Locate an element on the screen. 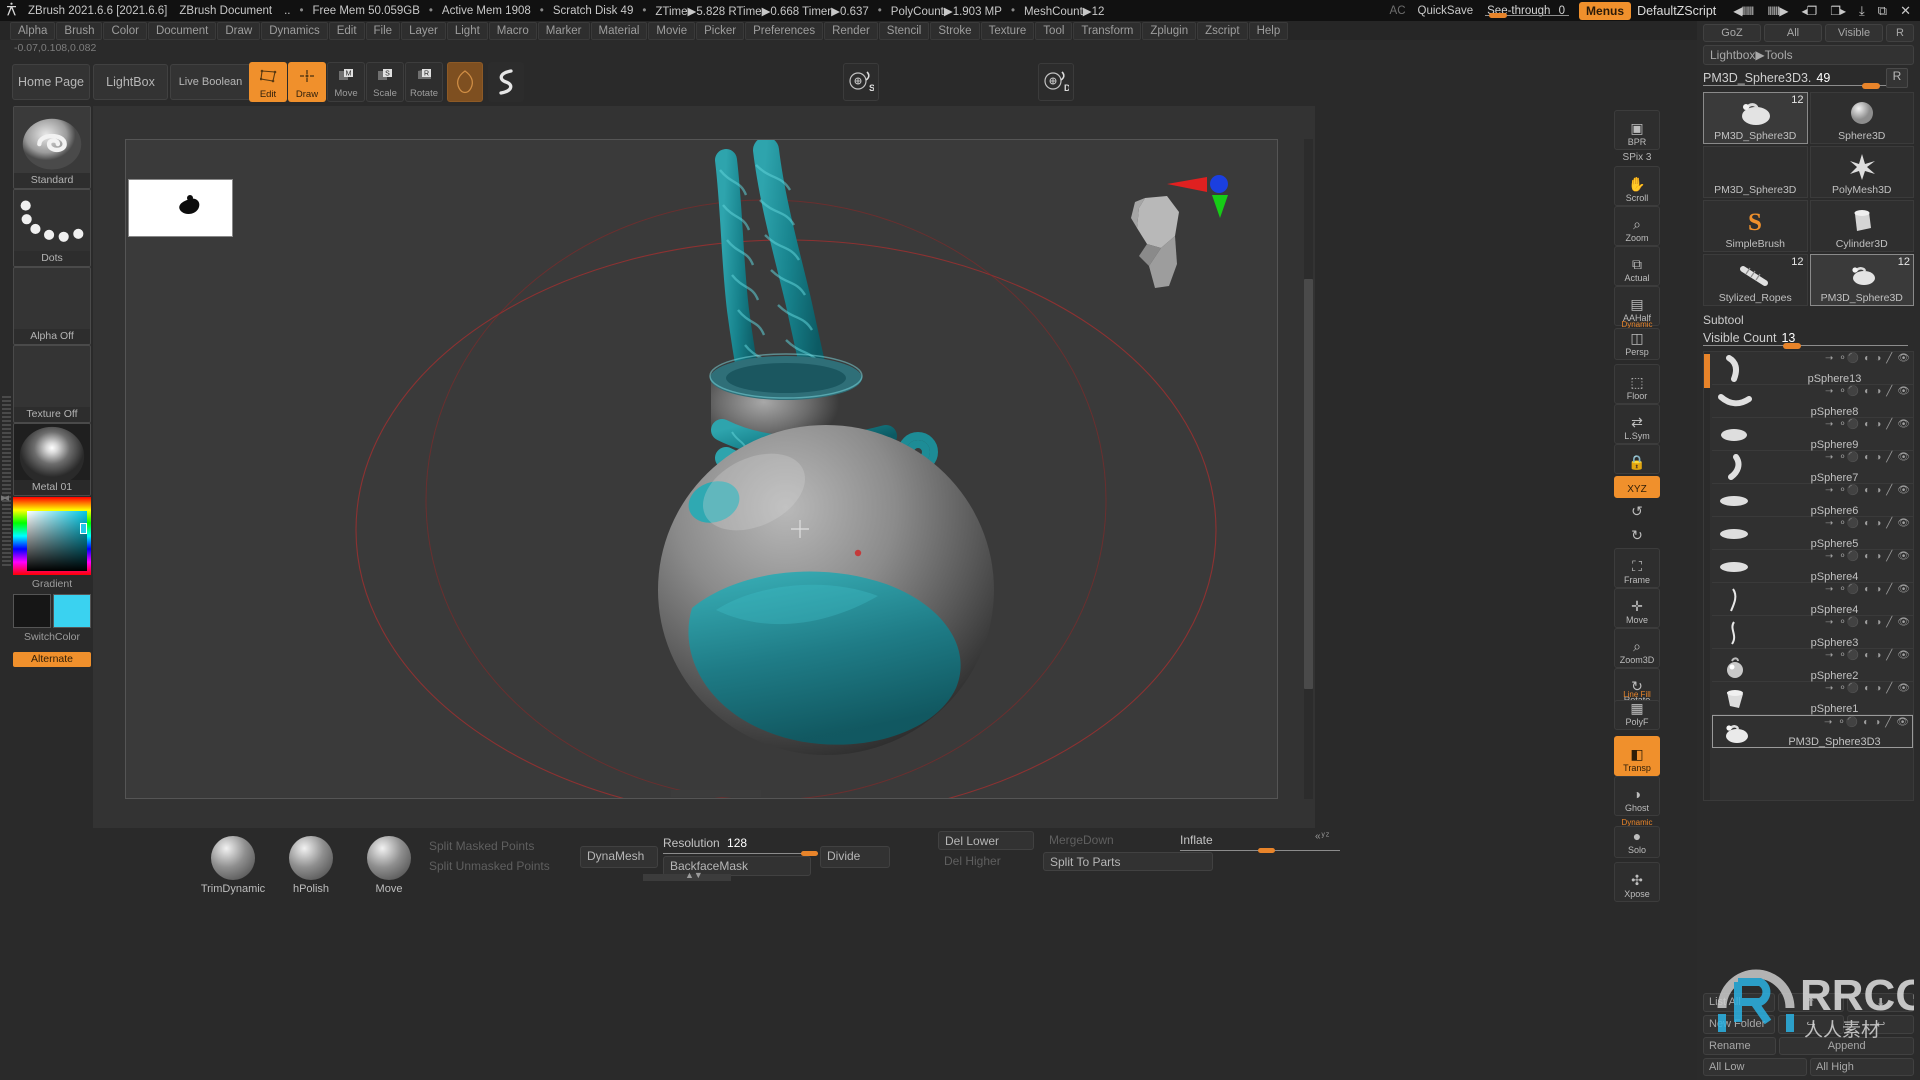 Image resolution: width=1920 pixels, height=1080 pixels. zoom-button: ⌕ Zoom is located at coordinates (1637, 226).